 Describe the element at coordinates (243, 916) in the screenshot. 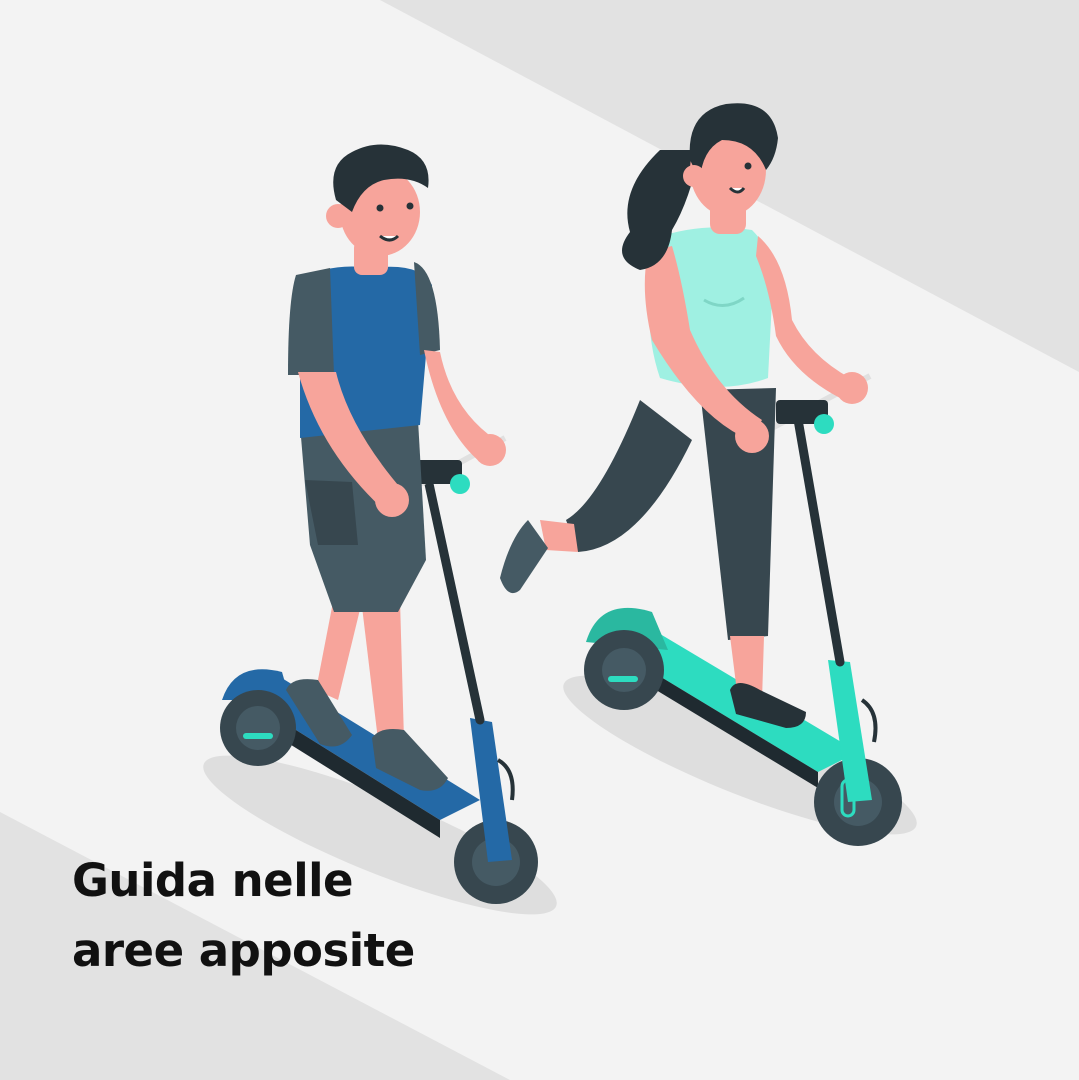

I see `caption: Guida nelle aree apposite` at that location.